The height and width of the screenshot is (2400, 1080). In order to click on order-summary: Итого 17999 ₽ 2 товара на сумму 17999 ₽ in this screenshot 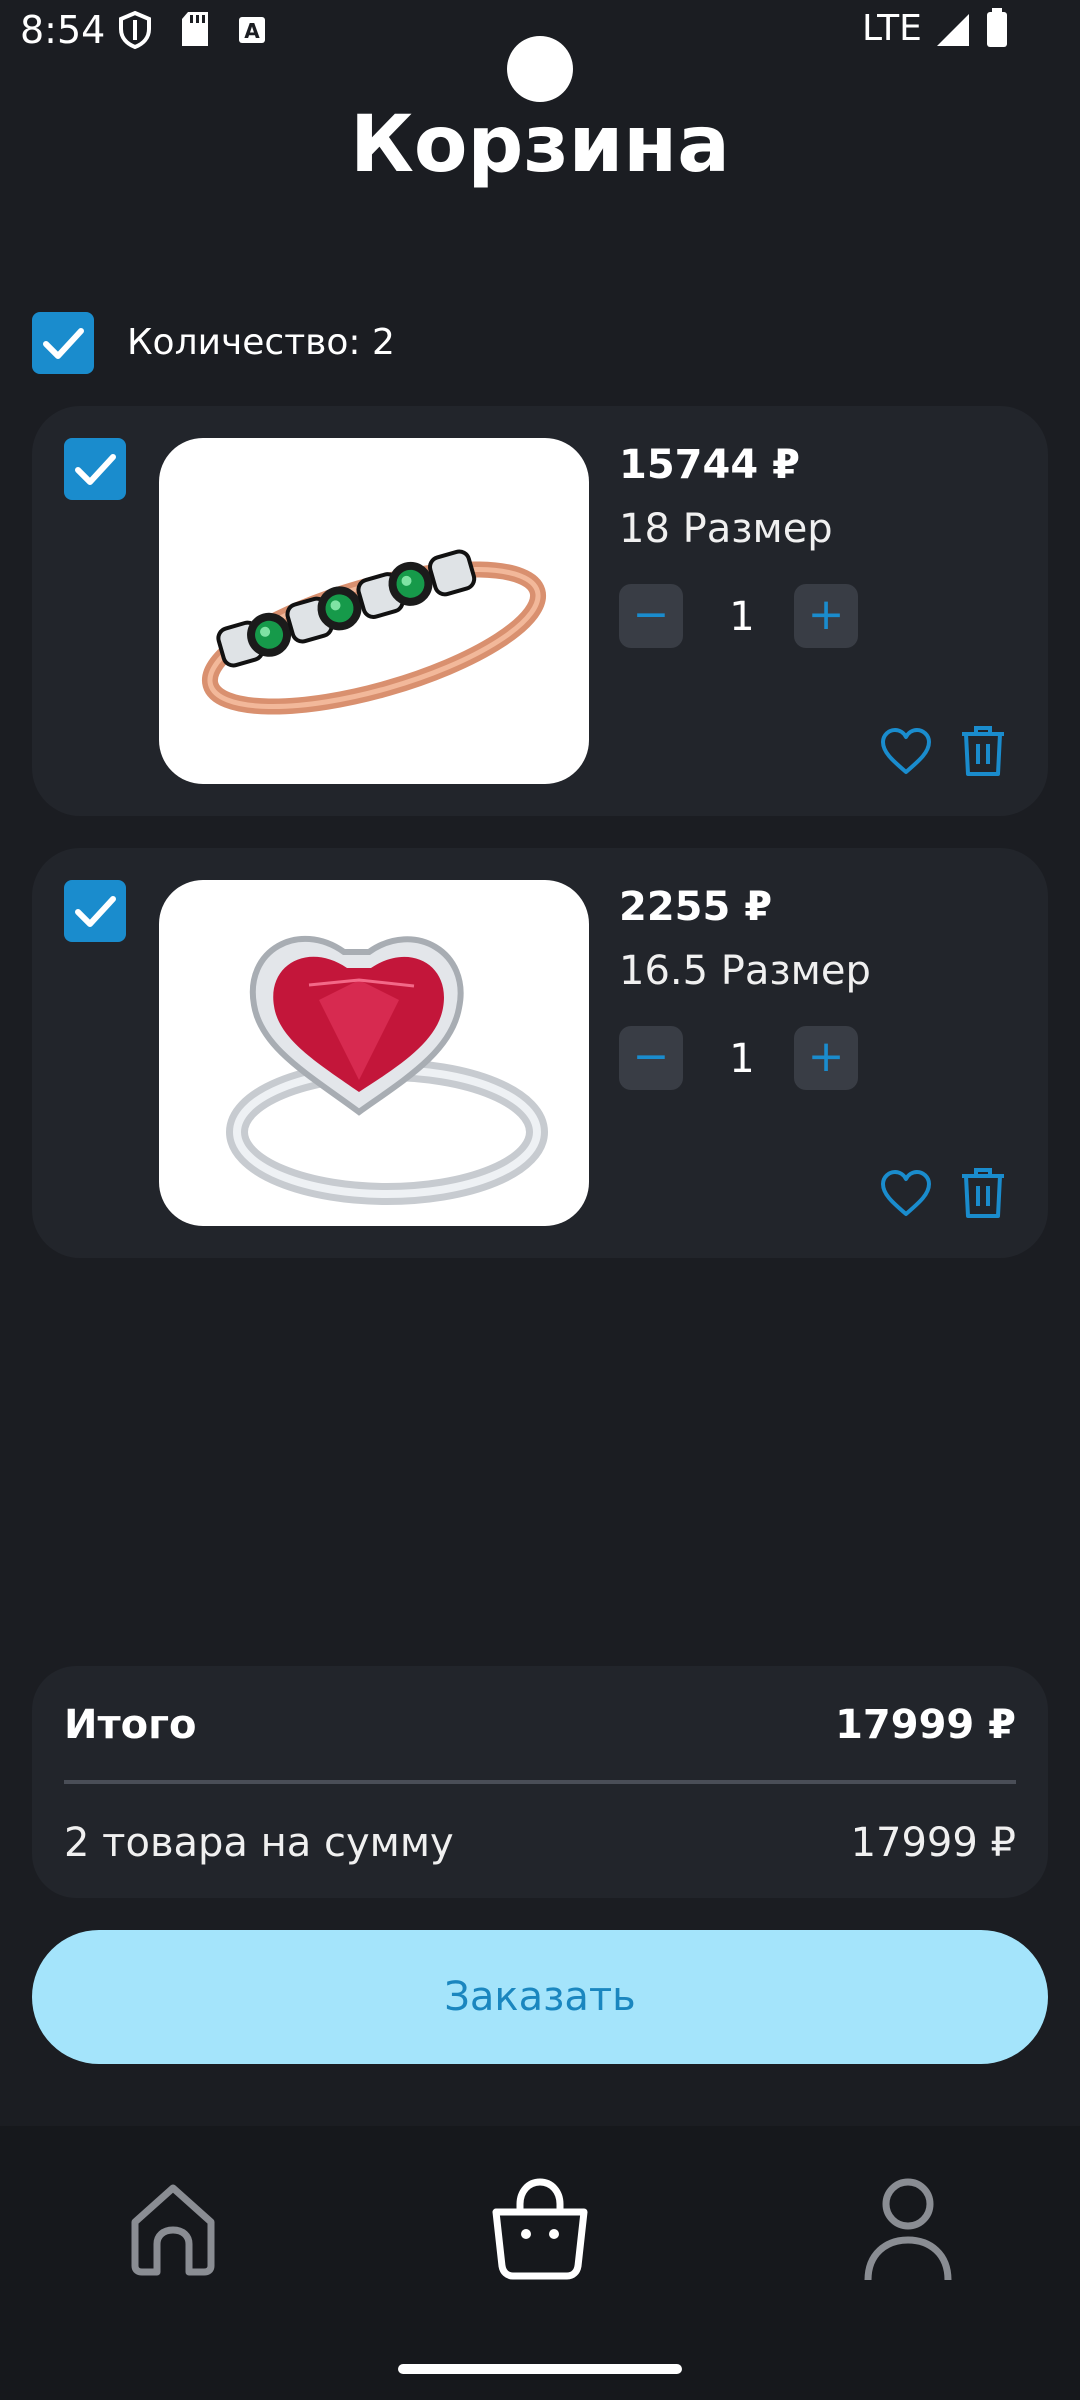, I will do `click(540, 1782)`.